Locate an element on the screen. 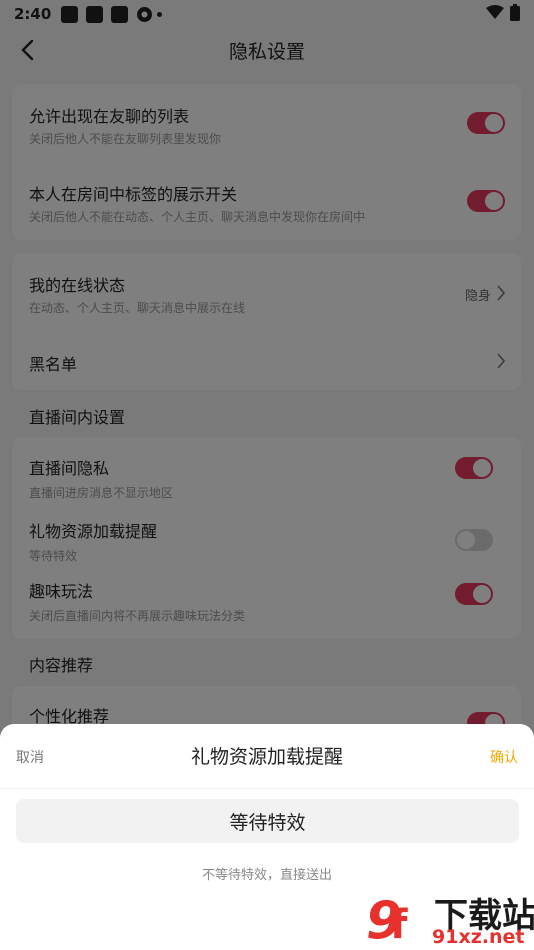 This screenshot has height=950, width=534. option-no-wait: 不等待特效，直接送出 is located at coordinates (267, 873).